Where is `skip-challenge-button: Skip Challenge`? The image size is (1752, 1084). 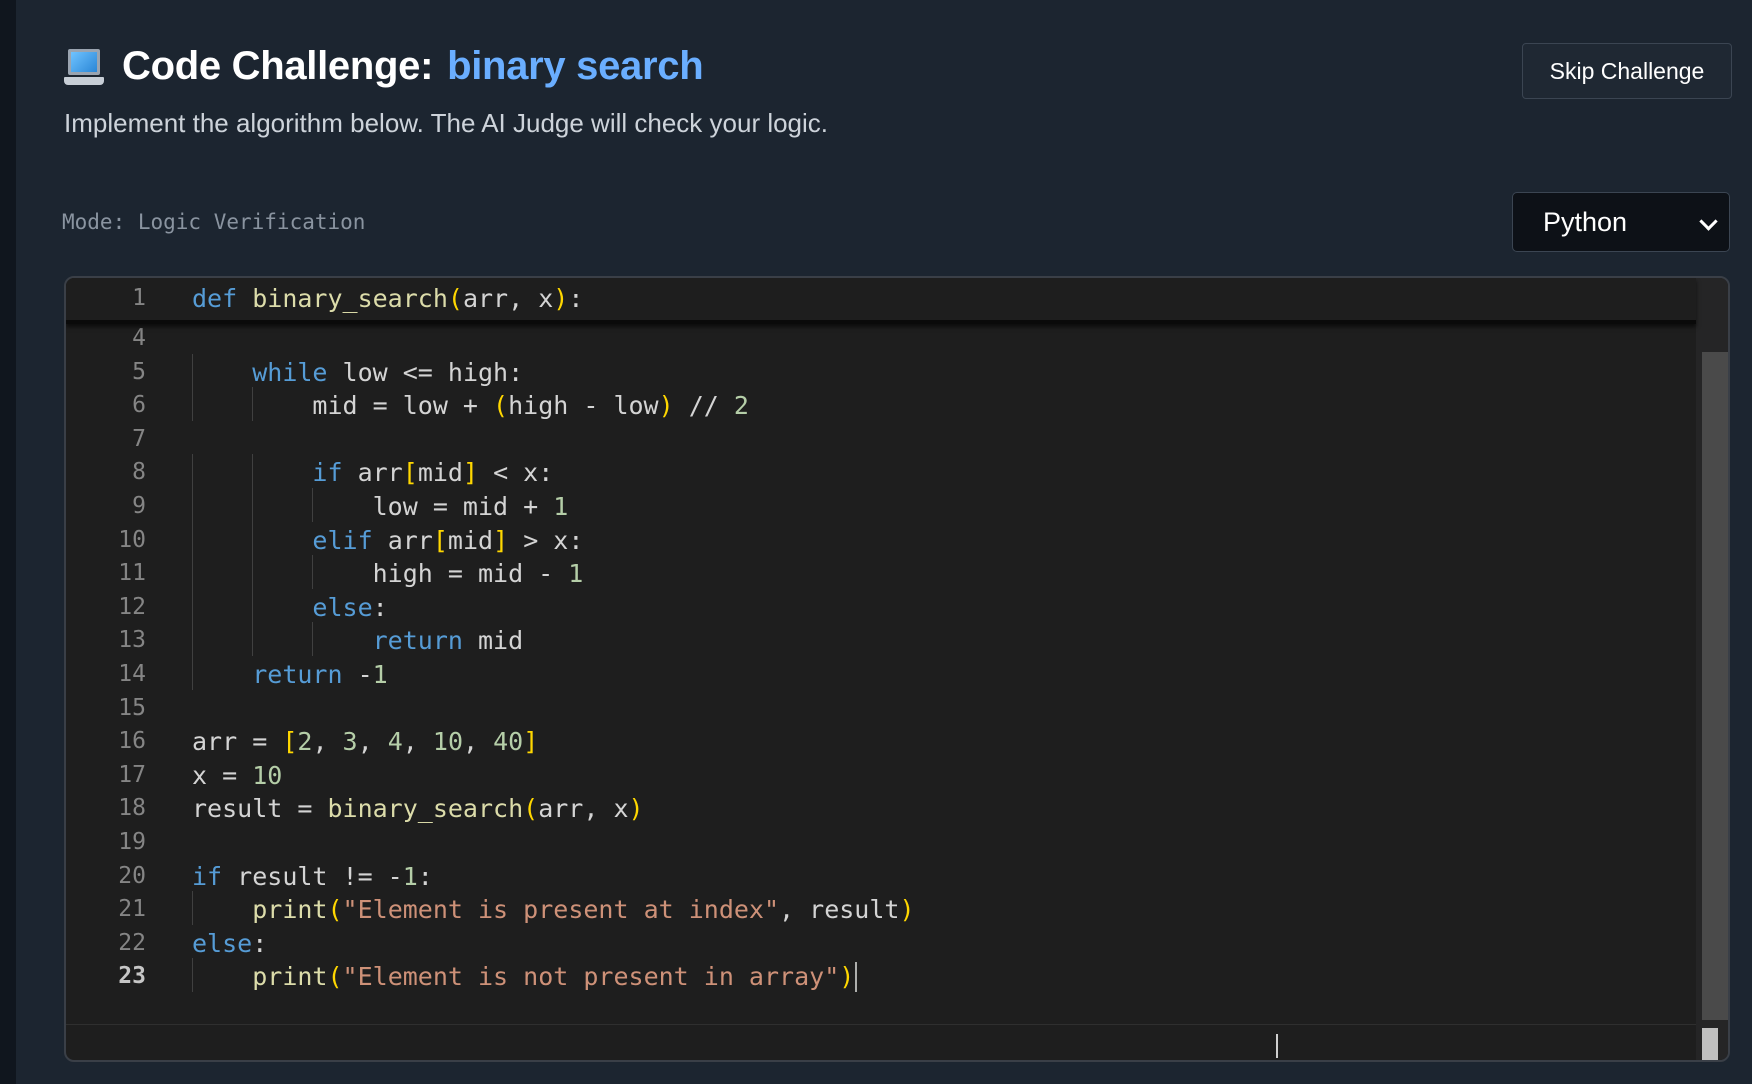 skip-challenge-button: Skip Challenge is located at coordinates (1627, 71).